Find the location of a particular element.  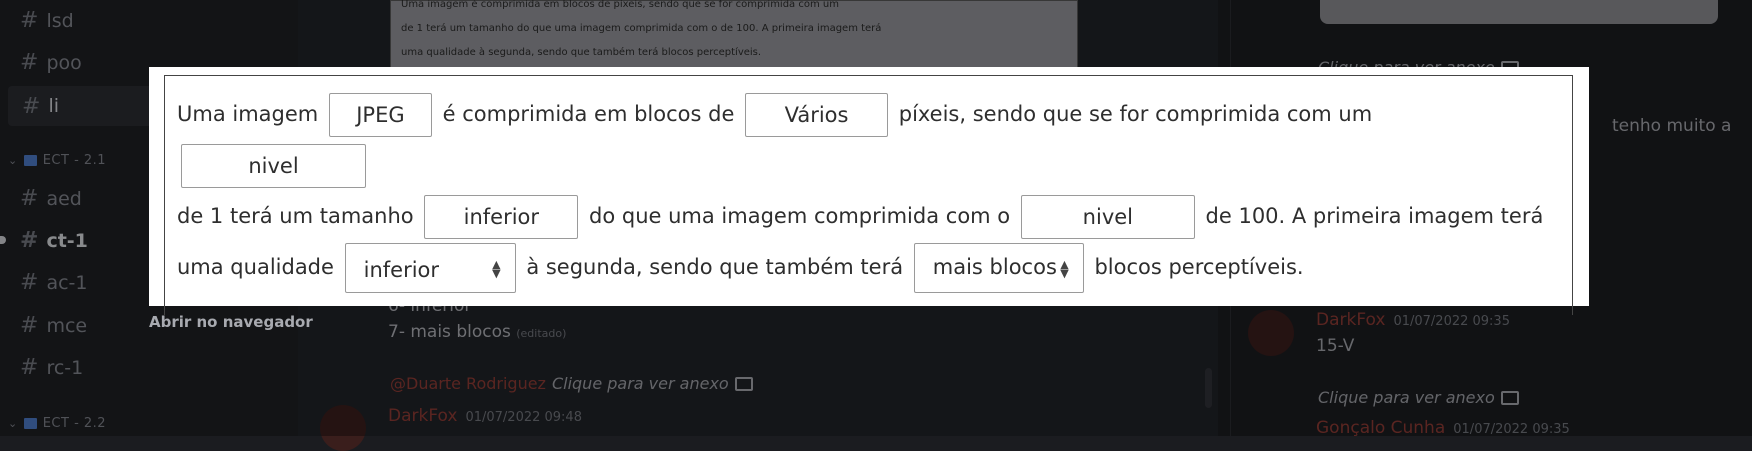

message-line: 7- mais blocos (editado) is located at coordinates (477, 332).